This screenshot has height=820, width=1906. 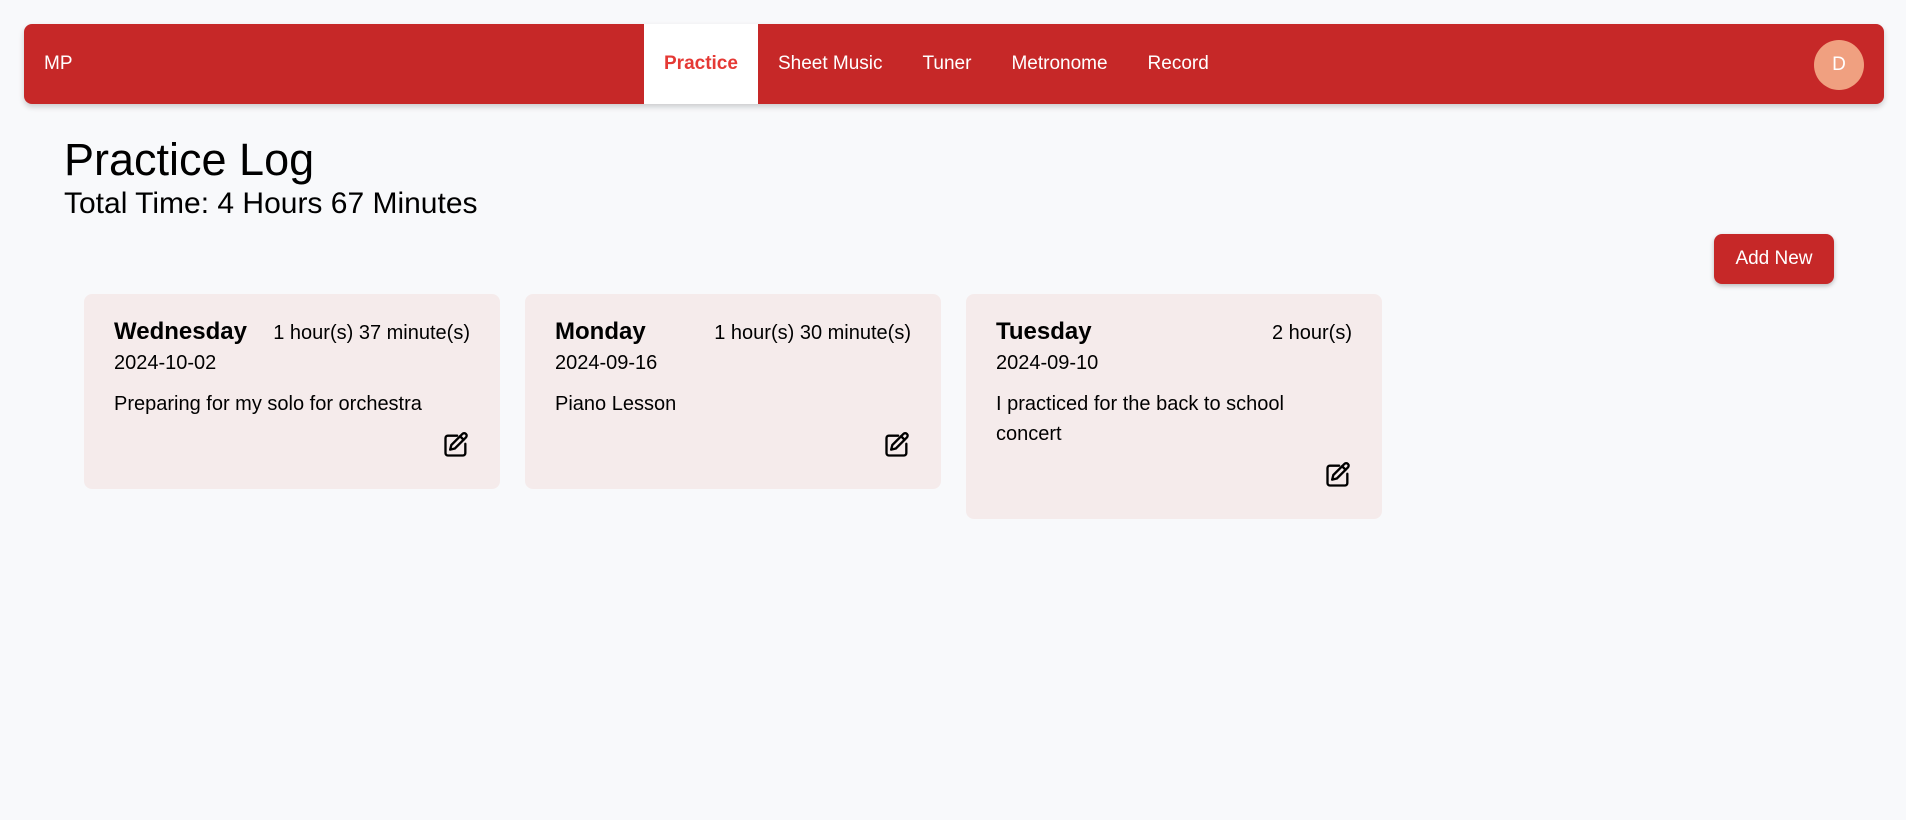 I want to click on entry-day: Wednesday, so click(x=180, y=331).